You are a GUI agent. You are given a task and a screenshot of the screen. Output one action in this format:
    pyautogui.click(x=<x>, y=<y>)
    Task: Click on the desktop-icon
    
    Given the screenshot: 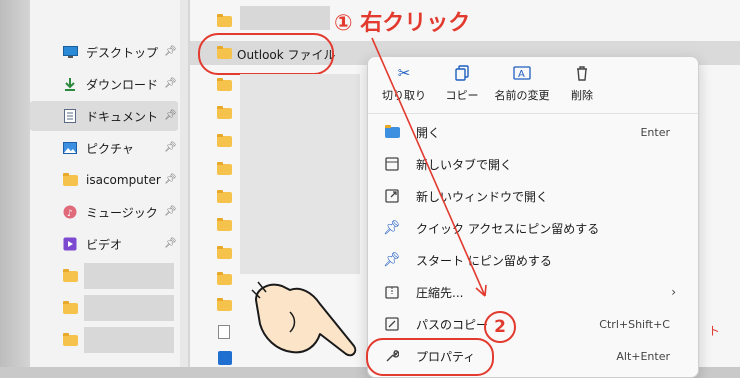 What is the action you would take?
    pyautogui.click(x=70, y=52)
    